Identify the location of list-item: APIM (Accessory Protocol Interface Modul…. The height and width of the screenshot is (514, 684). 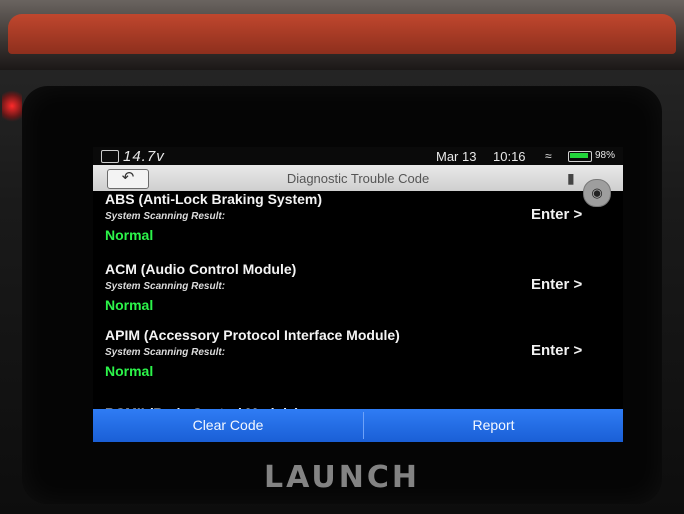
(358, 362).